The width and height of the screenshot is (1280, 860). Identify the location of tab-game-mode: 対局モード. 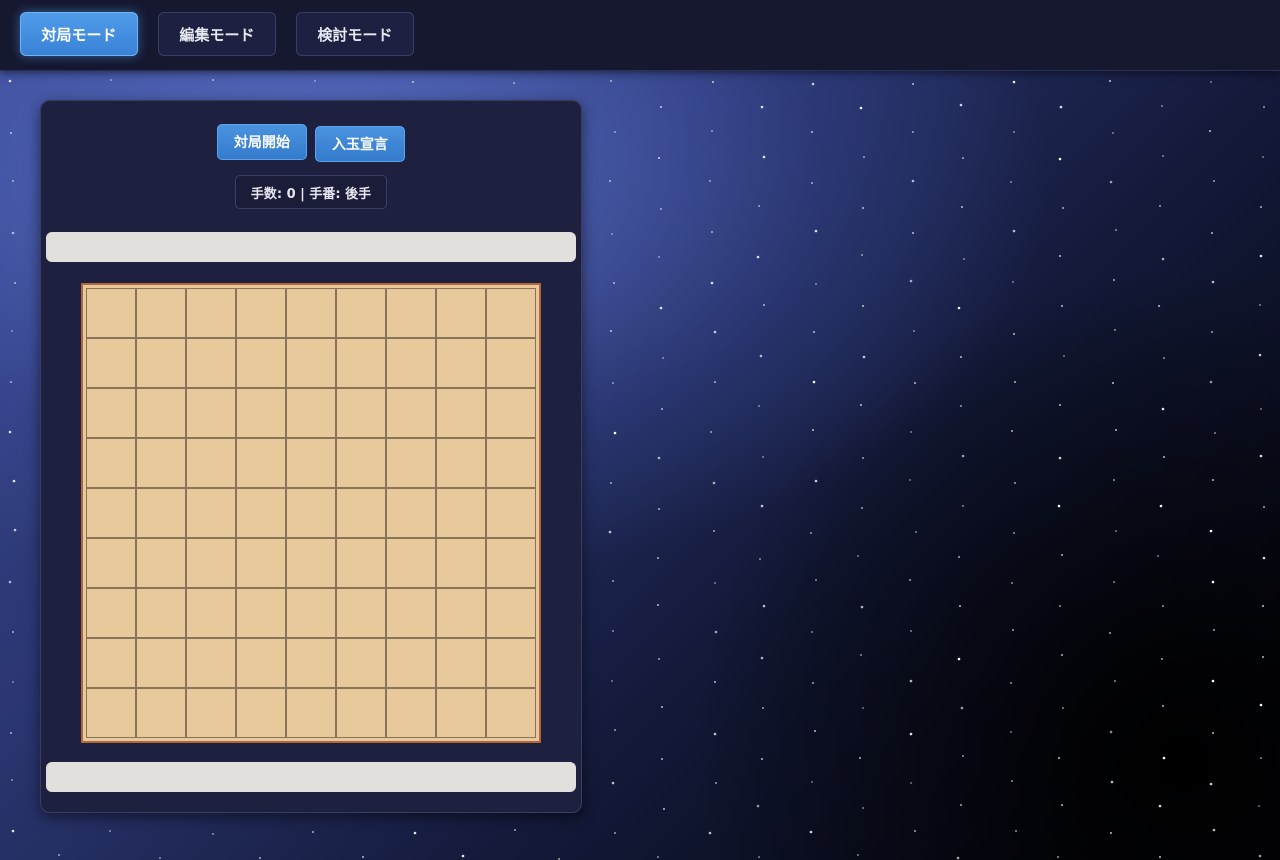
(79, 34).